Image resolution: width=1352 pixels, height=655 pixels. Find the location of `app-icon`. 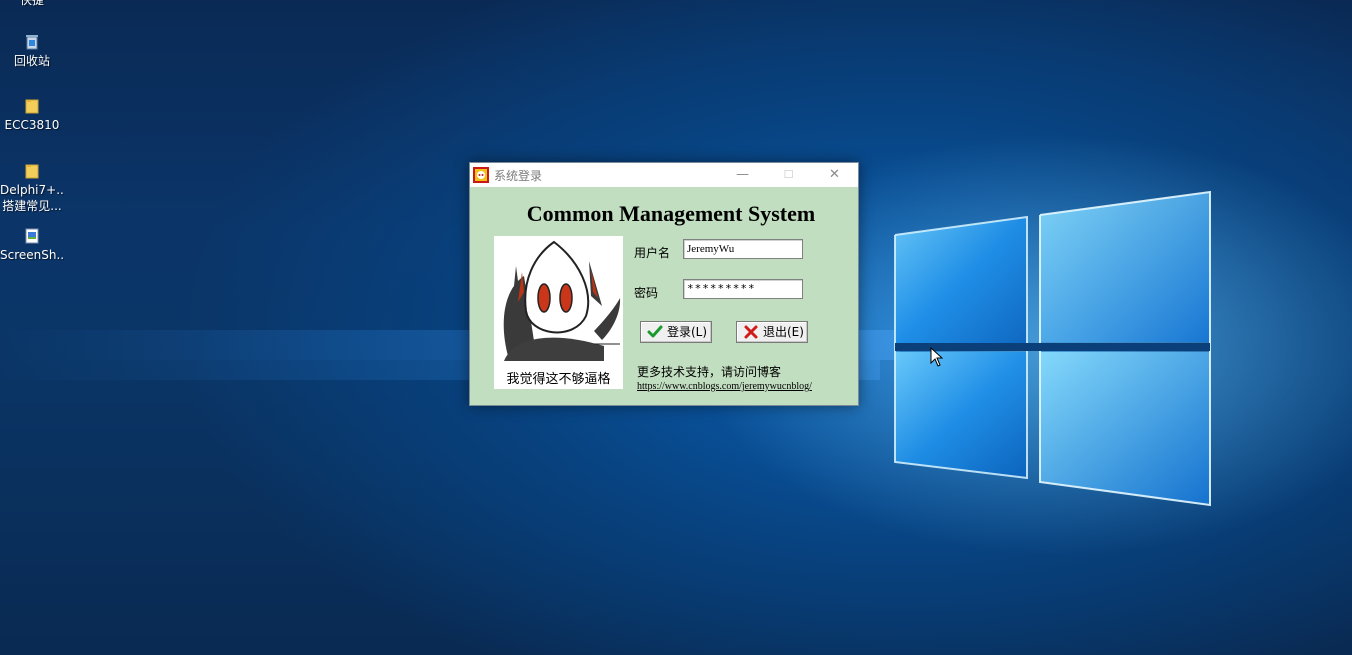

app-icon is located at coordinates (481, 175).